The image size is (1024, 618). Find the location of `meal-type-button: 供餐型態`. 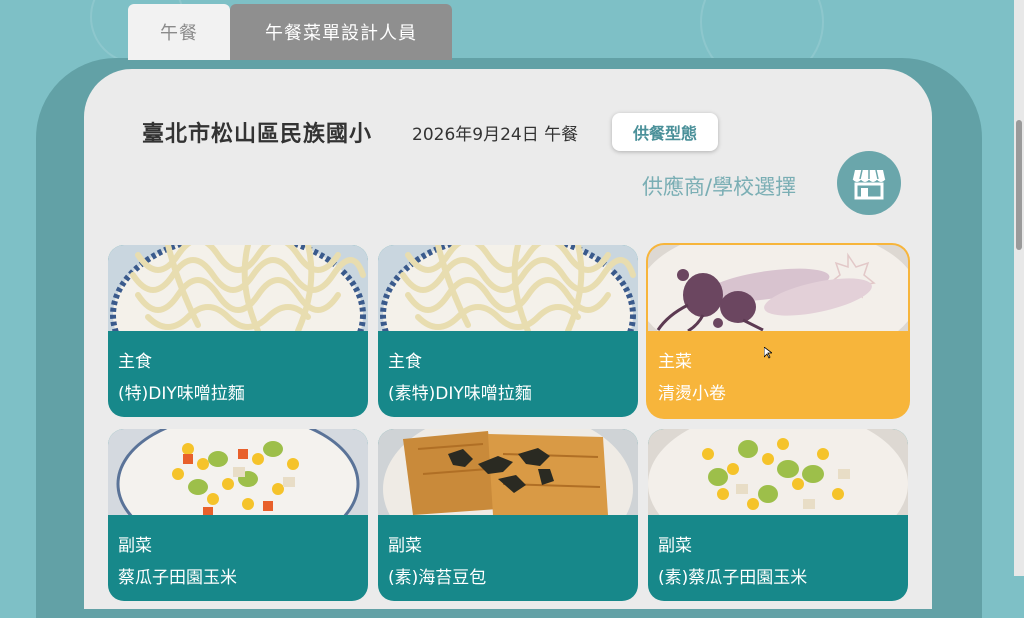

meal-type-button: 供餐型態 is located at coordinates (665, 132).